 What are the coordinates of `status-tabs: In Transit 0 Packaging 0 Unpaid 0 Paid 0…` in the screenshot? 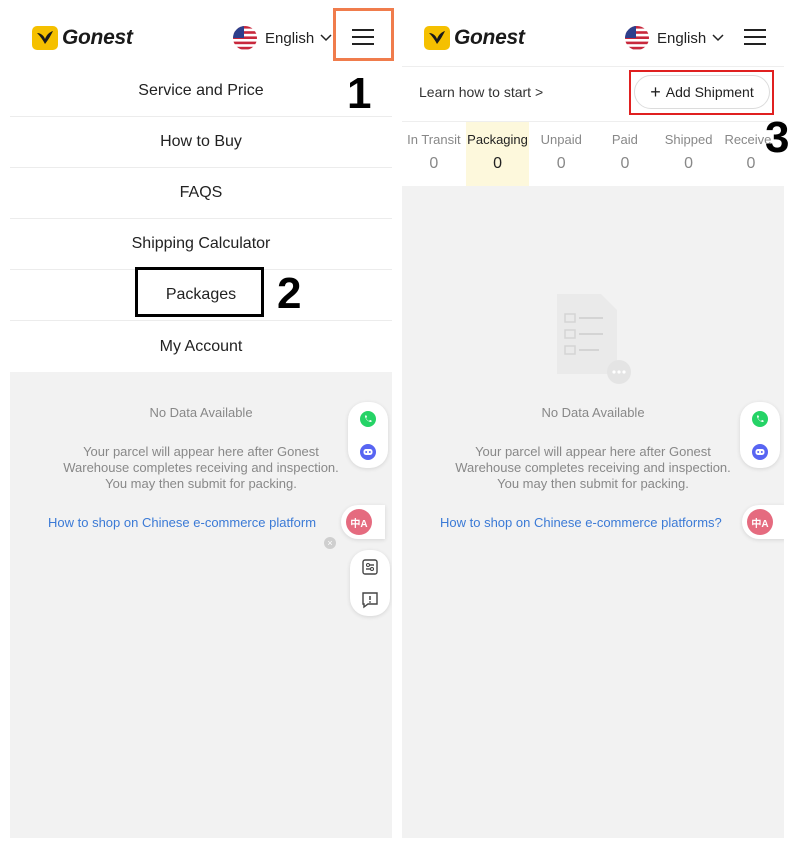 It's located at (593, 154).